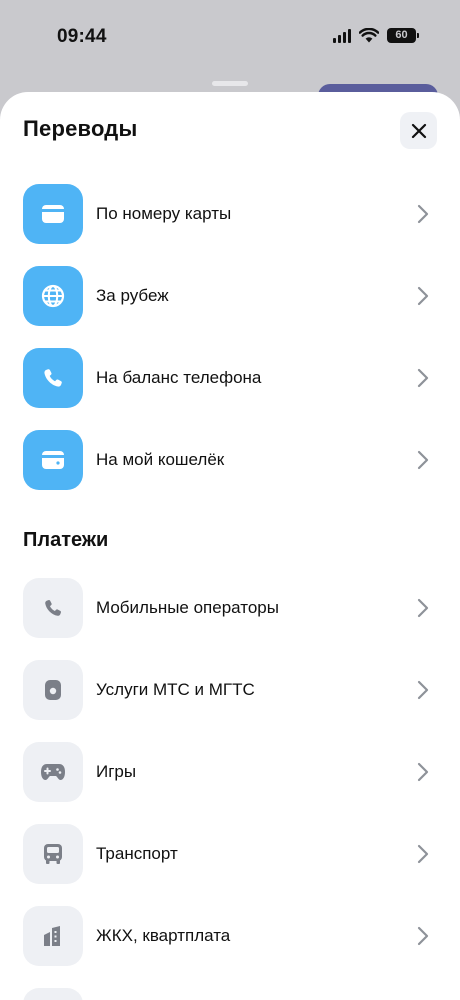 The width and height of the screenshot is (460, 1000). Describe the element at coordinates (160, 459) in the screenshot. I see `transfer-item-label: На мой кошелёк` at that location.